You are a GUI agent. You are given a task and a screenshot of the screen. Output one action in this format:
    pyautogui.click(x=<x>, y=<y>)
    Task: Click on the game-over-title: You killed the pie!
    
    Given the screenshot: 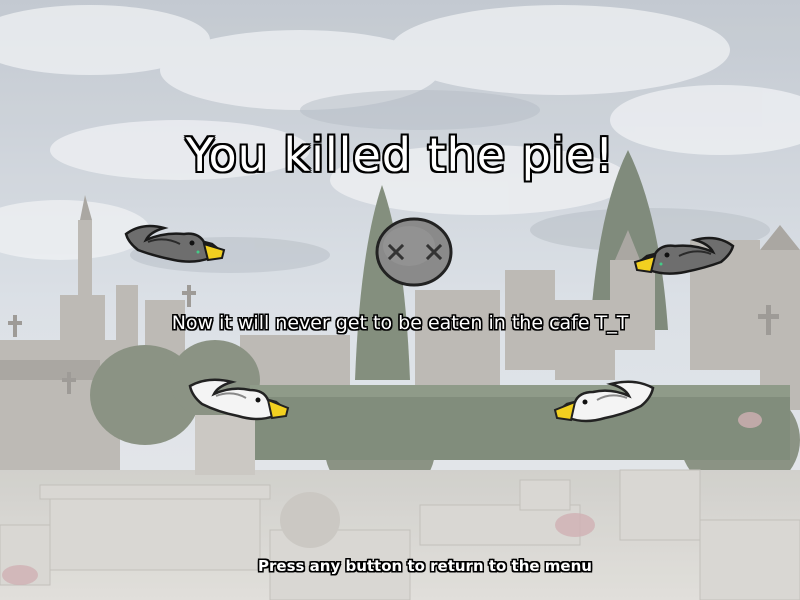 What is the action you would take?
    pyautogui.click(x=400, y=155)
    